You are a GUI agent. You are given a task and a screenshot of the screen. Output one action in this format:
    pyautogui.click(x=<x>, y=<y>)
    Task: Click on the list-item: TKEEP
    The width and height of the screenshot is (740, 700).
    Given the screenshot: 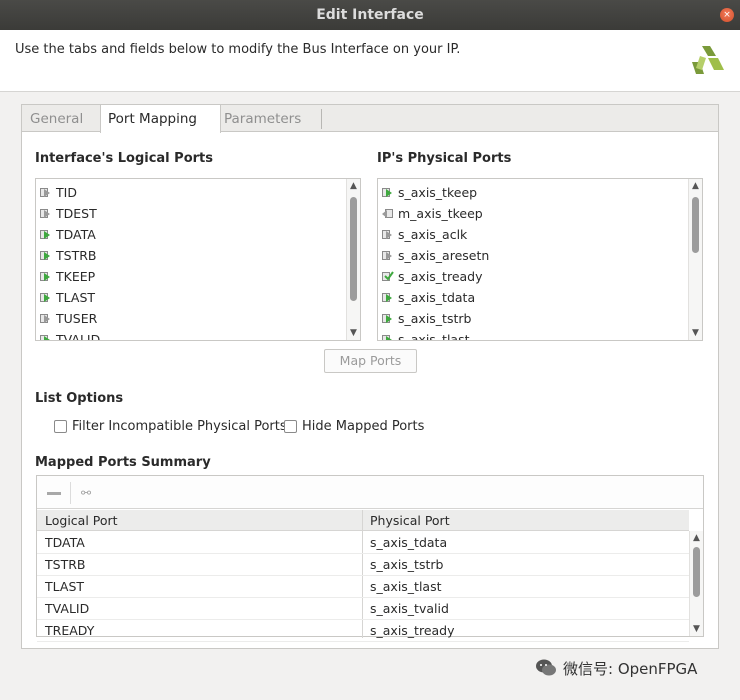 What is the action you would take?
    pyautogui.click(x=67, y=276)
    